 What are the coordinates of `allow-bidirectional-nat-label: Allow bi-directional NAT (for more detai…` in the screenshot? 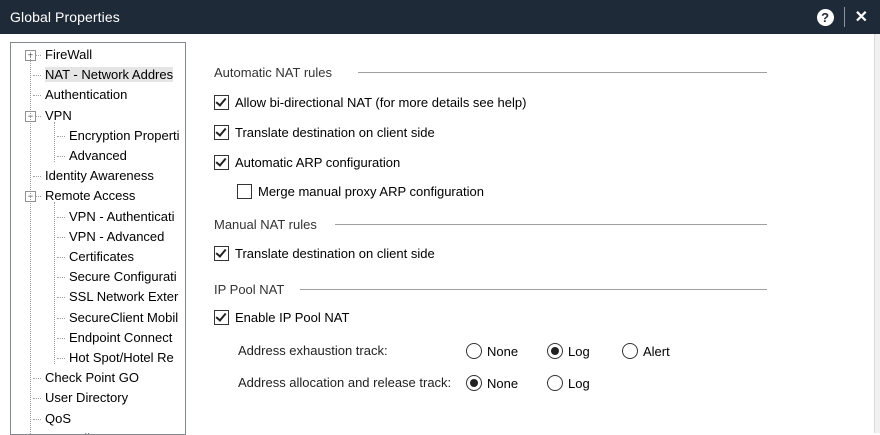 It's located at (381, 102).